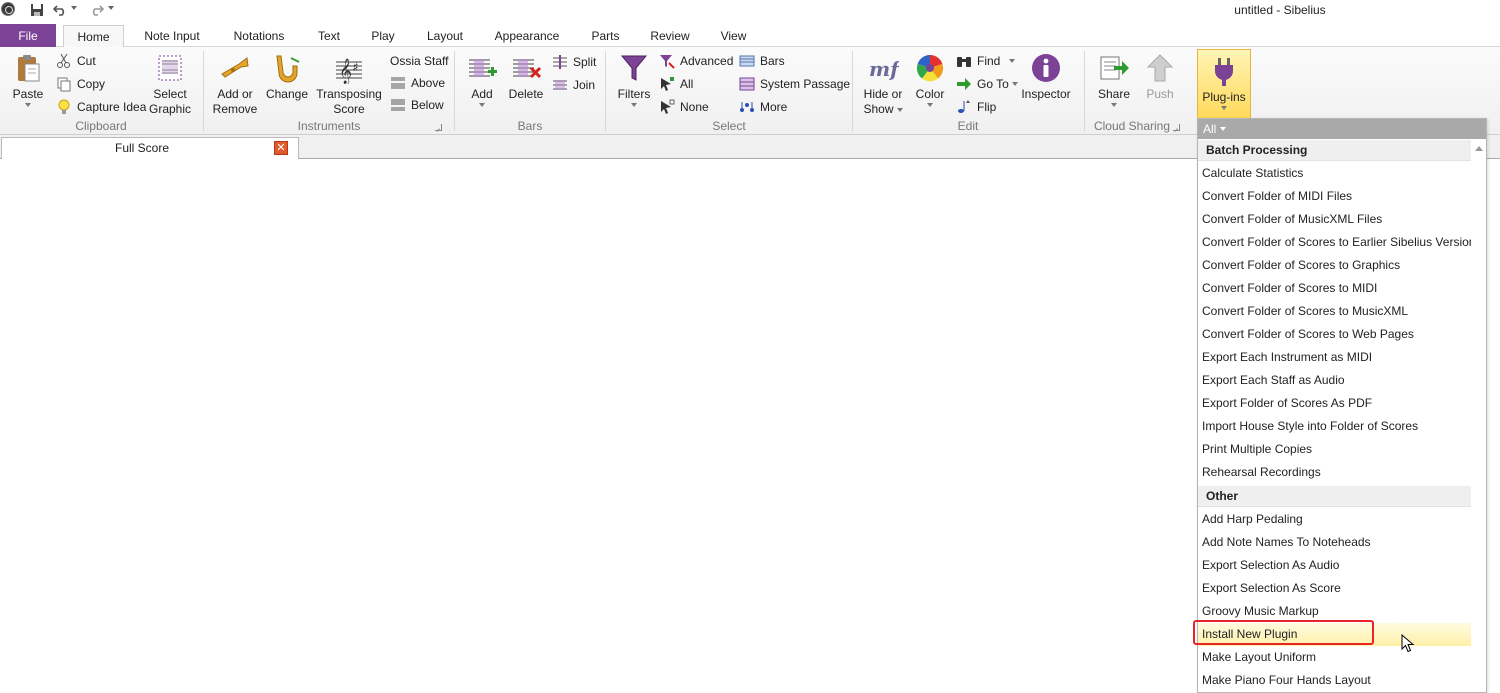  I want to click on menu-item: Convert Folder of Scores to MIDI, so click(1334, 288).